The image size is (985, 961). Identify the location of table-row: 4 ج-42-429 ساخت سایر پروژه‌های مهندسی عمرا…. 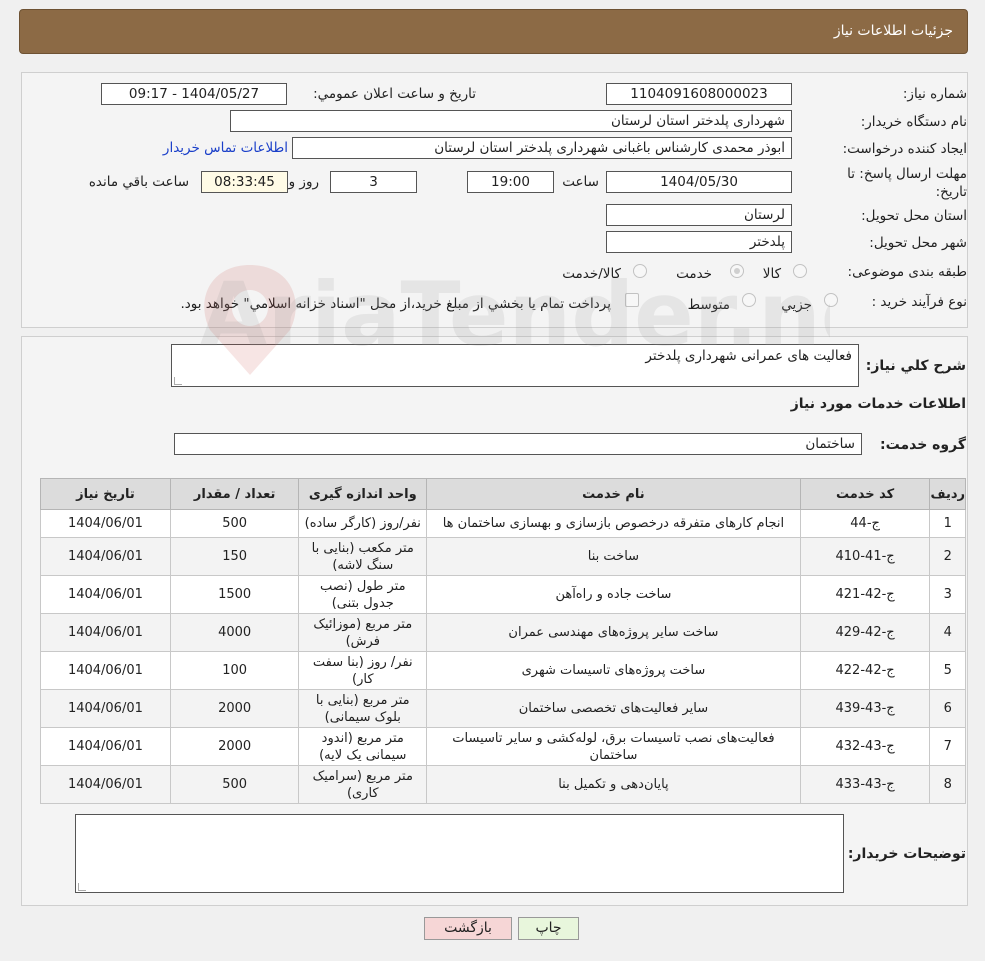
(503, 632).